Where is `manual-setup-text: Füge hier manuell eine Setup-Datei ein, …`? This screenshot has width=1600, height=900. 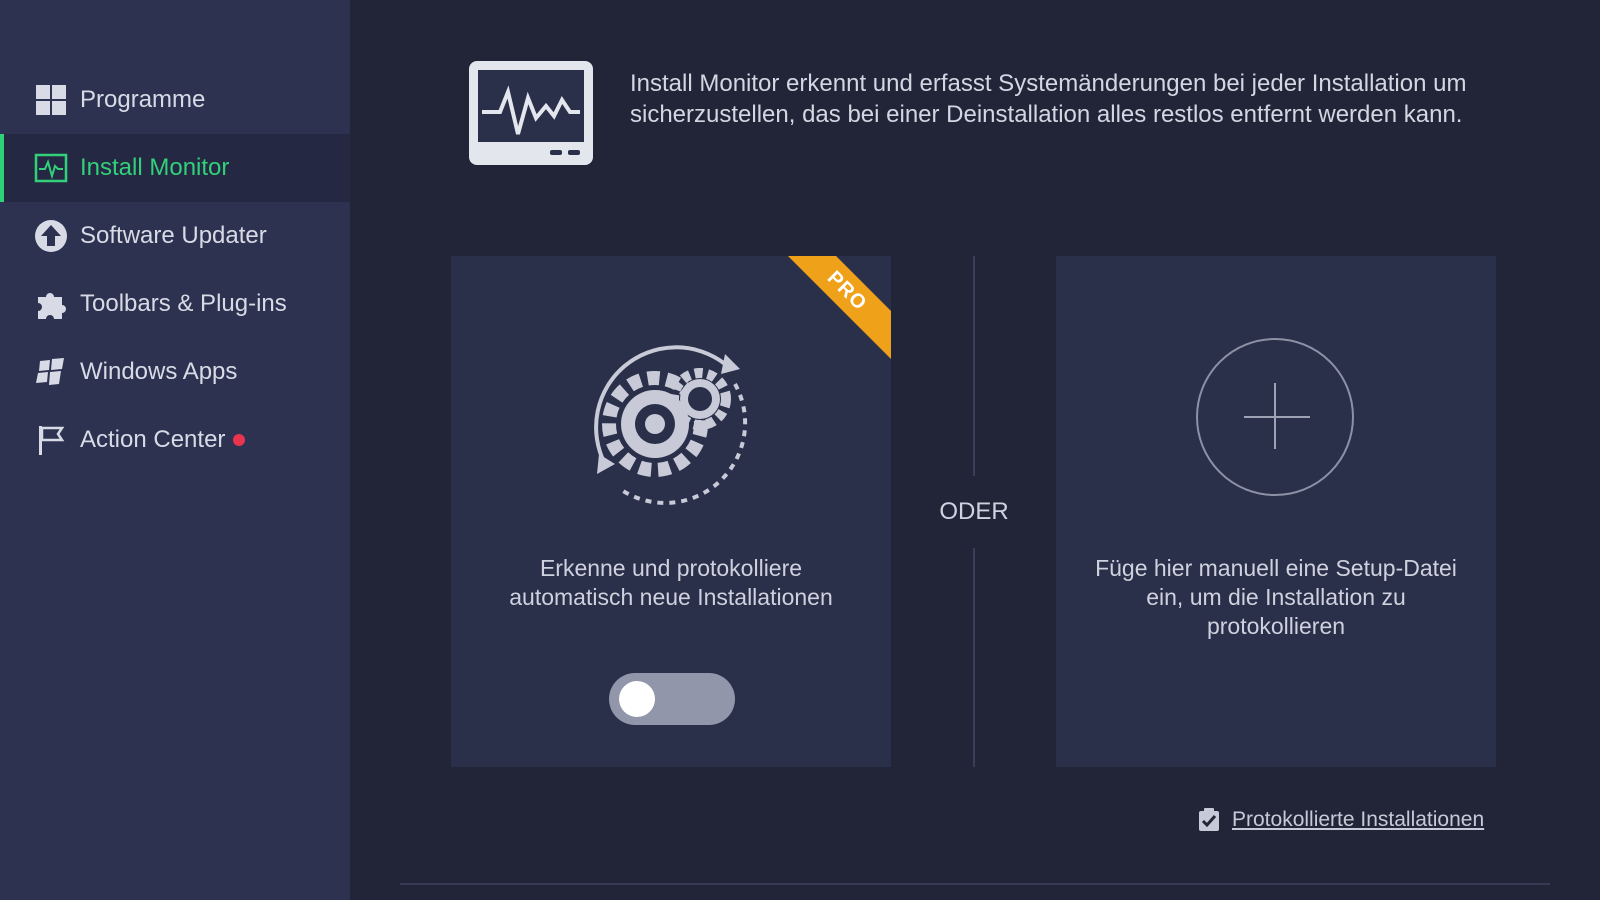
manual-setup-text: Füge hier manuell eine Setup-Datei ein, … is located at coordinates (1276, 597).